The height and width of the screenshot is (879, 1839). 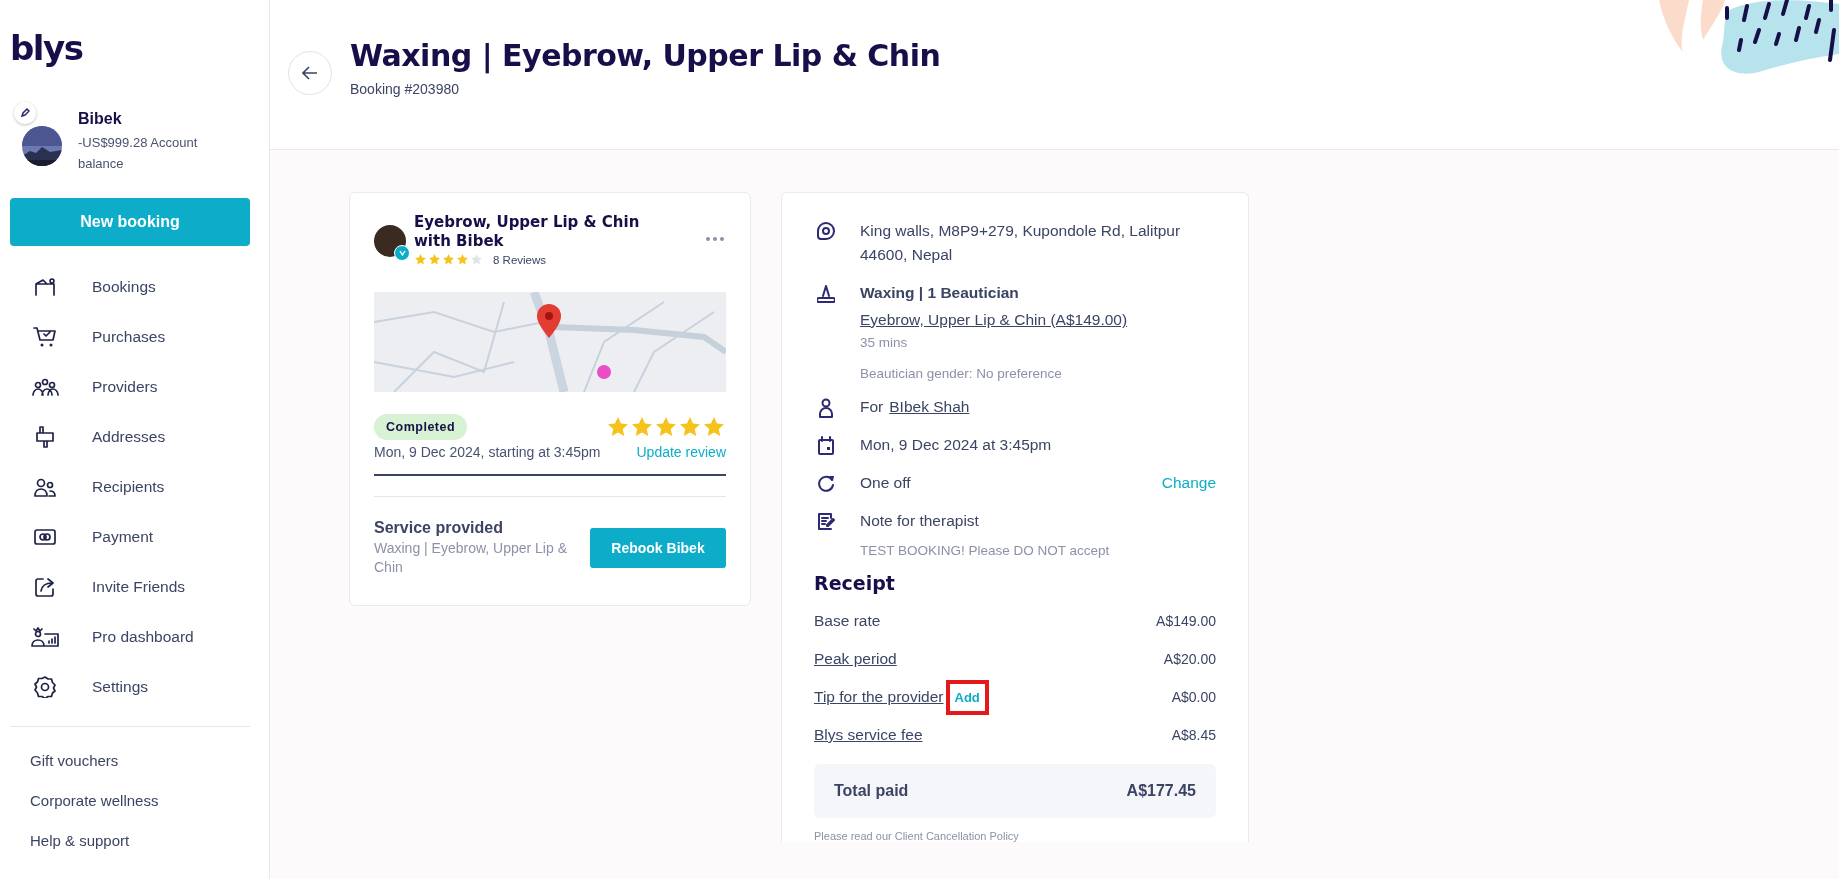 I want to click on cart-icon, so click(x=45, y=337).